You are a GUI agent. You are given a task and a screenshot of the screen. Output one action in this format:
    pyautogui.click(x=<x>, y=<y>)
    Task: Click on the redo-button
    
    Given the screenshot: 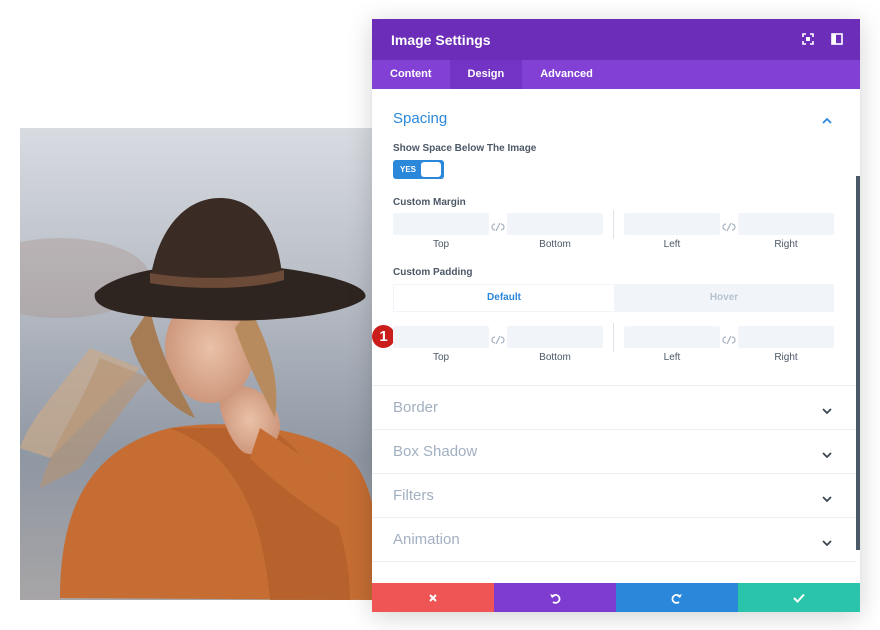 What is the action you would take?
    pyautogui.click(x=677, y=597)
    